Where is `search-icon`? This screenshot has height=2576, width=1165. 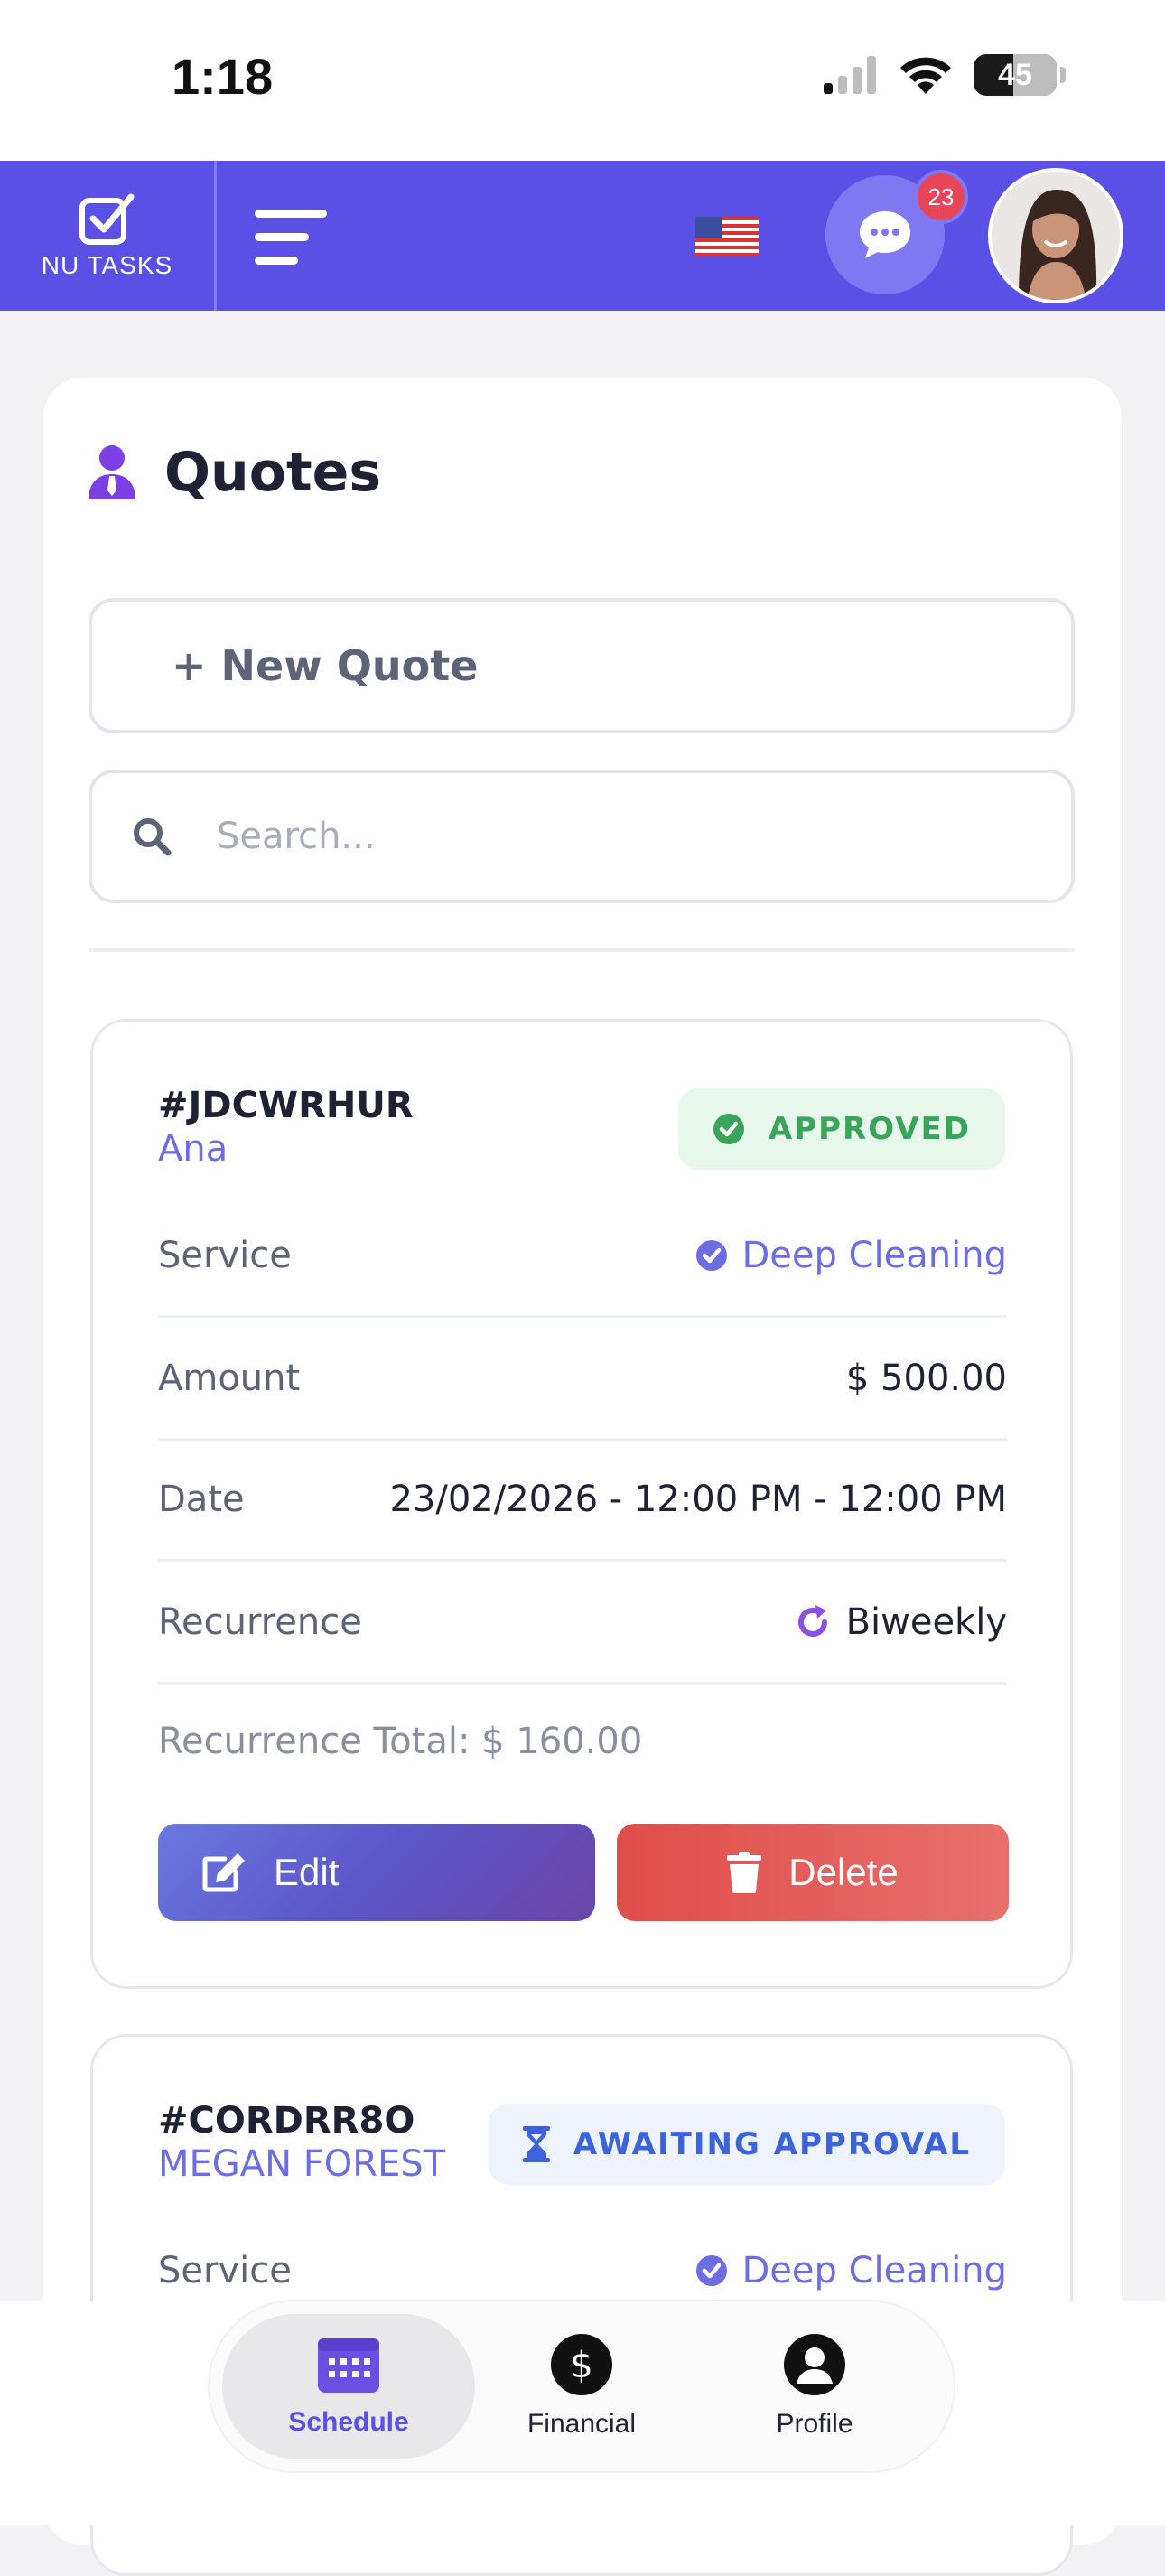
search-icon is located at coordinates (153, 837).